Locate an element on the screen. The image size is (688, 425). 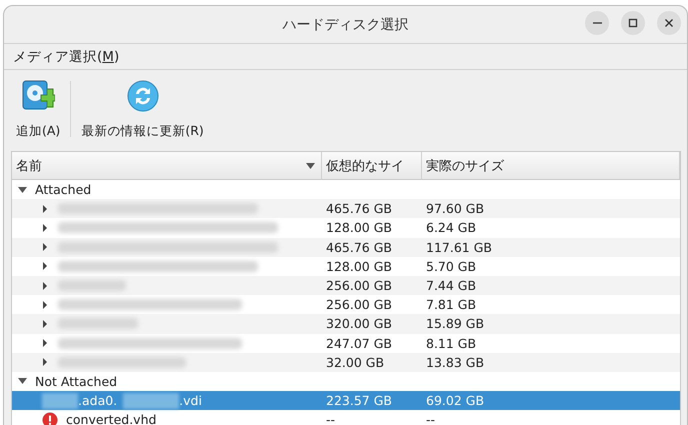
refresh-icon is located at coordinates (143, 95).